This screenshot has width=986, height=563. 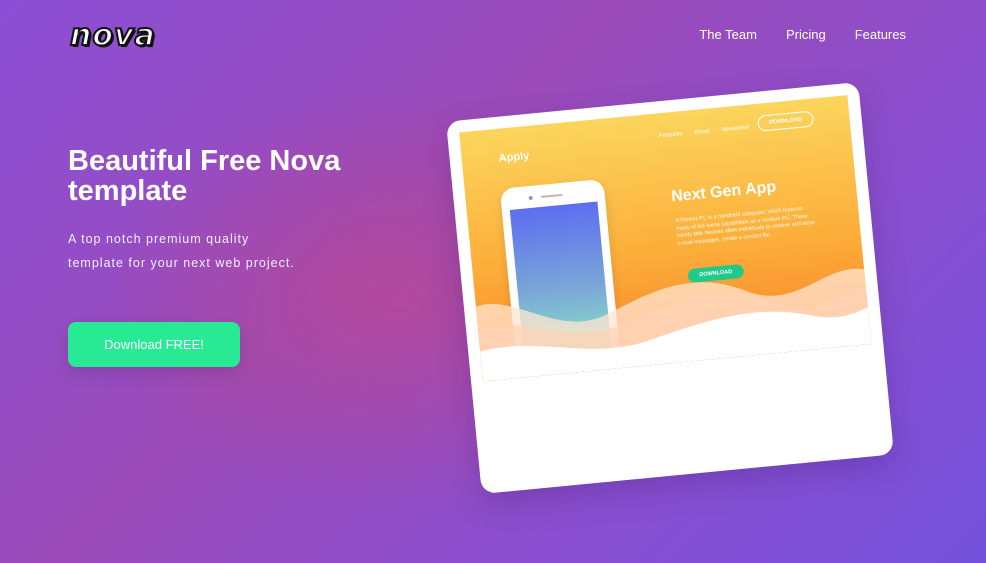 What do you see at coordinates (736, 129) in the screenshot?
I see `preview-nav-item-newsletter: Newsletter` at bounding box center [736, 129].